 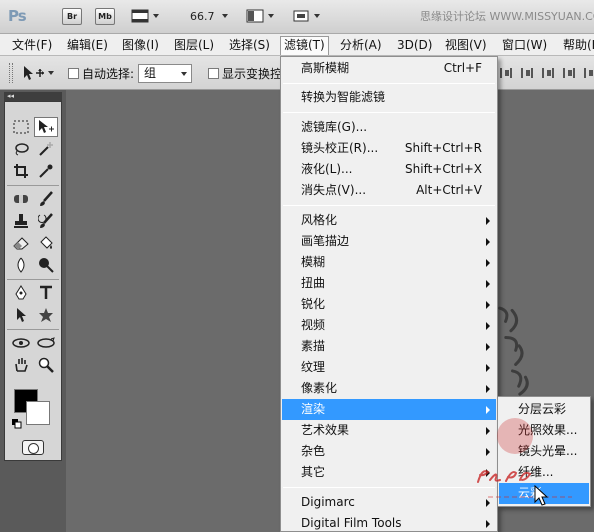 What do you see at coordinates (46, 365) in the screenshot?
I see `zoom-tool-icon` at bounding box center [46, 365].